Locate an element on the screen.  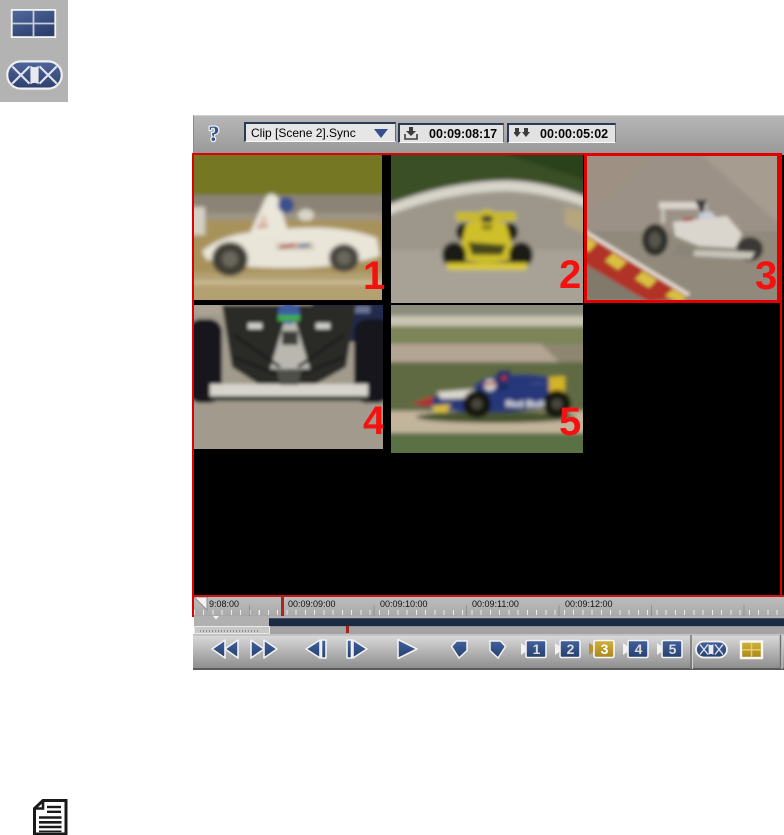
svg-text: 2 is located at coordinates (571, 649).